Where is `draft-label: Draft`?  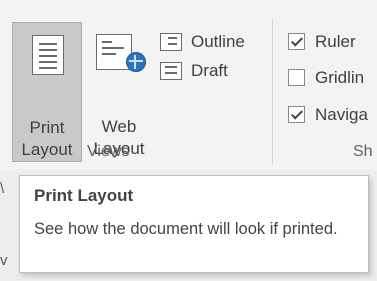
draft-label: Draft is located at coordinates (209, 70).